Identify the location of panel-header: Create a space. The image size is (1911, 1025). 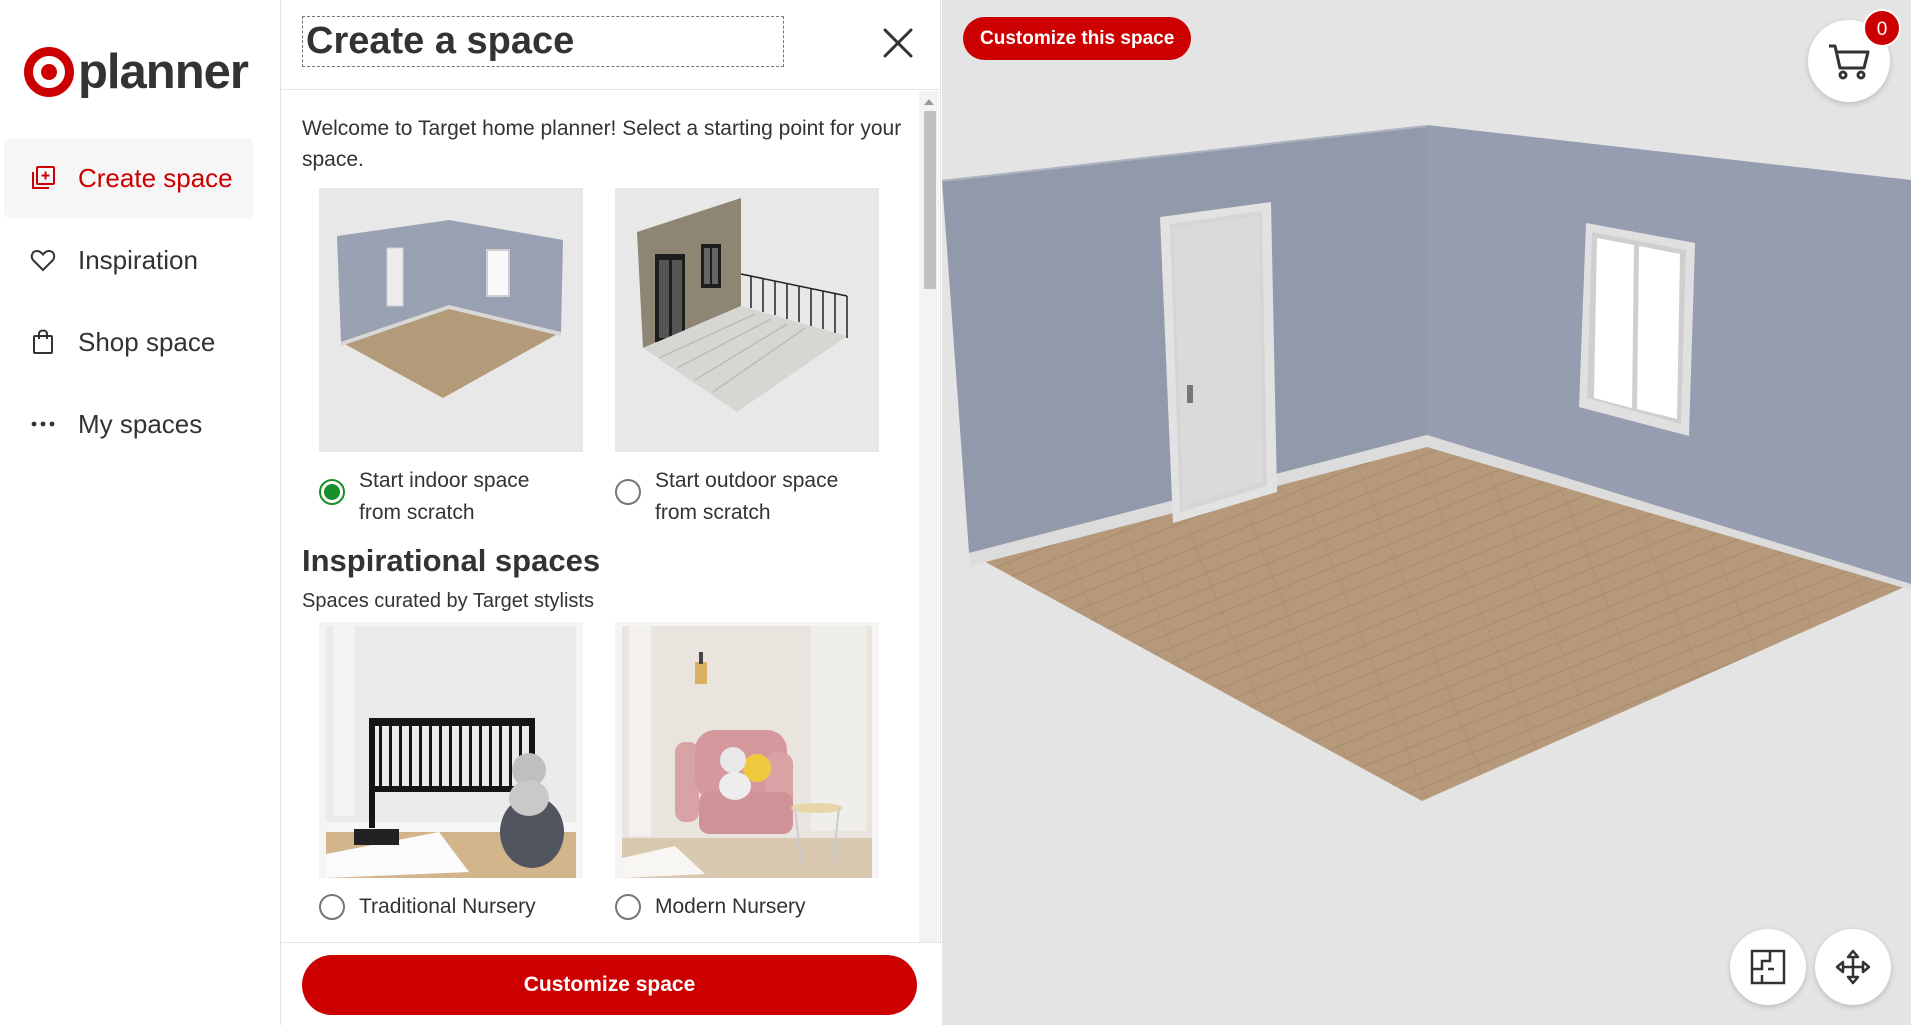
(610, 45).